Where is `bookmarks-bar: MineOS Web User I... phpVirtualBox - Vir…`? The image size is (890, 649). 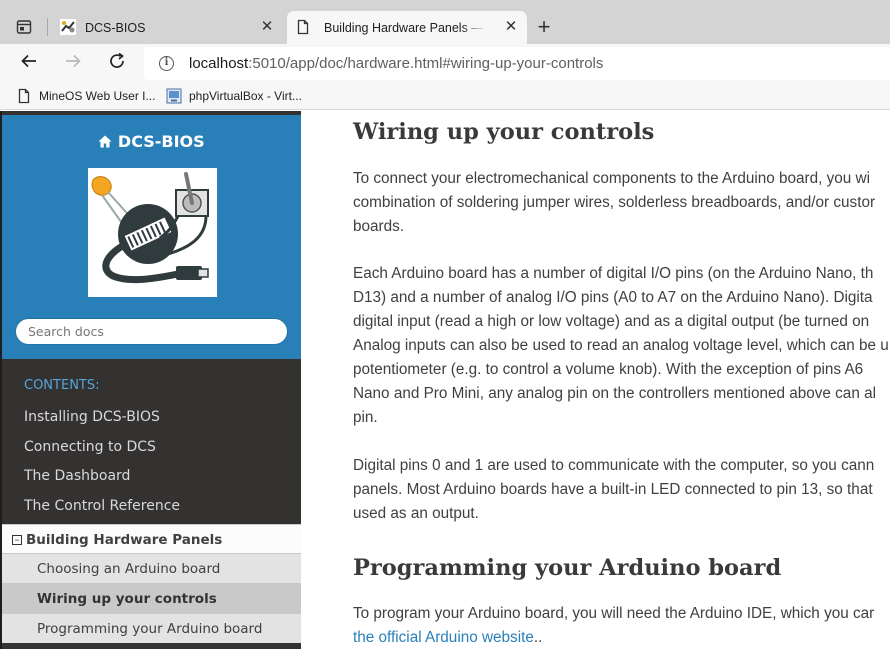 bookmarks-bar: MineOS Web User I... phpVirtualBox - Vir… is located at coordinates (445, 96).